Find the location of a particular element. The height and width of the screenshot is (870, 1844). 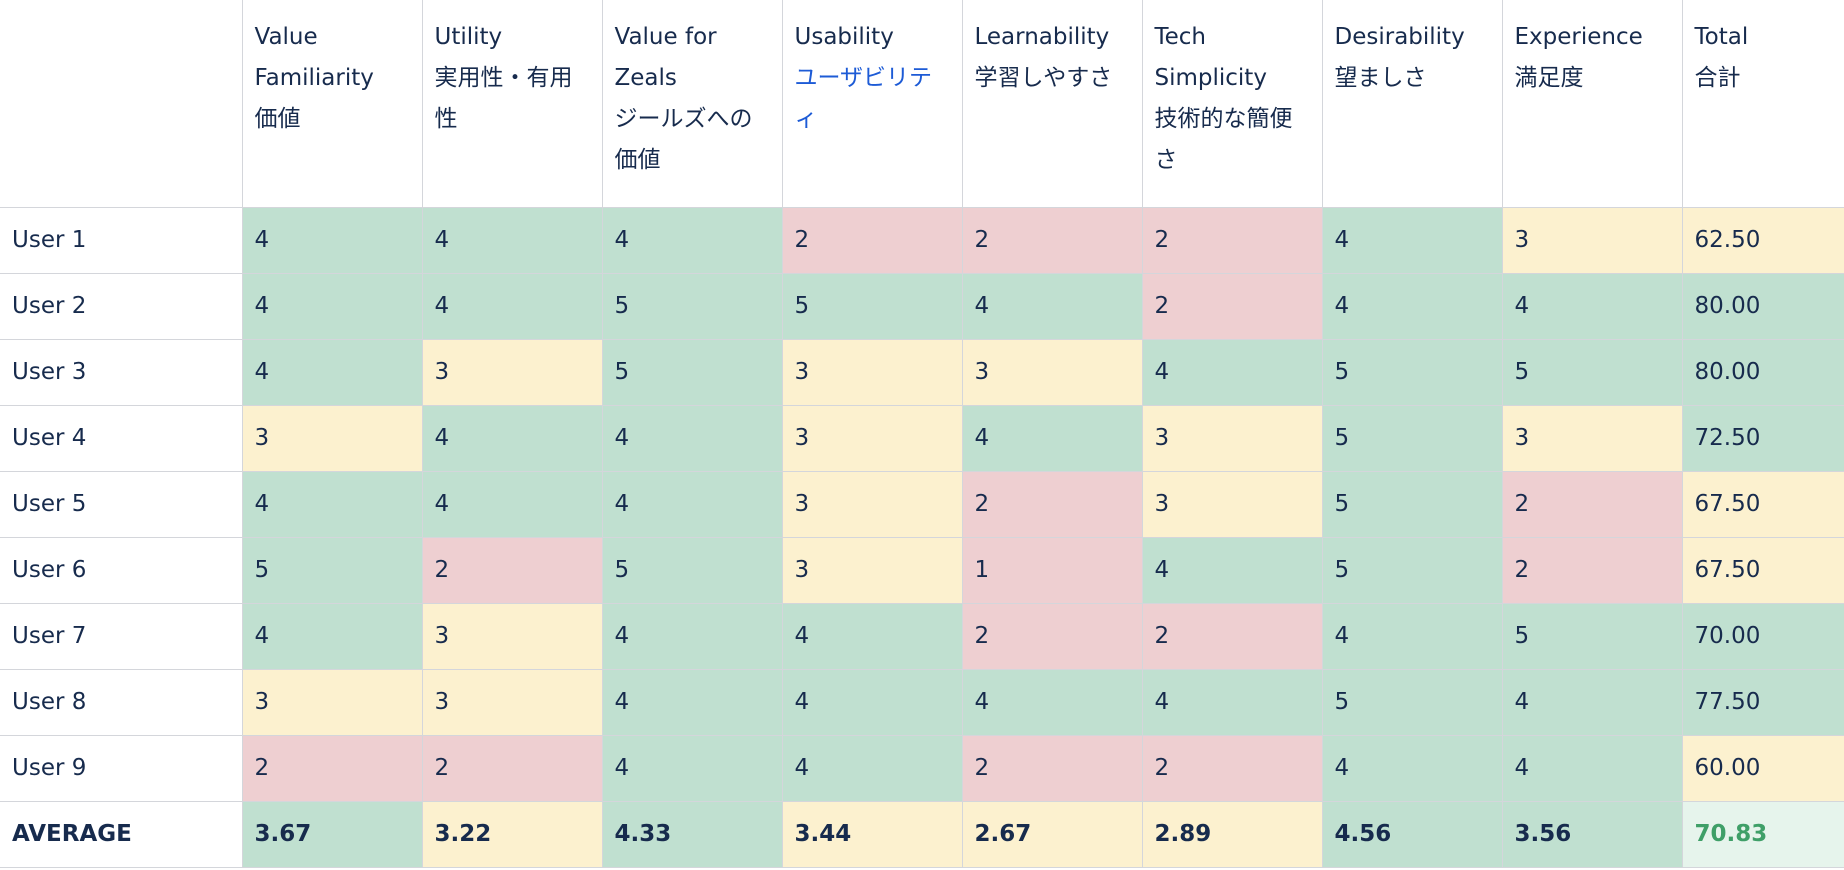

total-score-cell: 72.50 is located at coordinates (1762, 438).